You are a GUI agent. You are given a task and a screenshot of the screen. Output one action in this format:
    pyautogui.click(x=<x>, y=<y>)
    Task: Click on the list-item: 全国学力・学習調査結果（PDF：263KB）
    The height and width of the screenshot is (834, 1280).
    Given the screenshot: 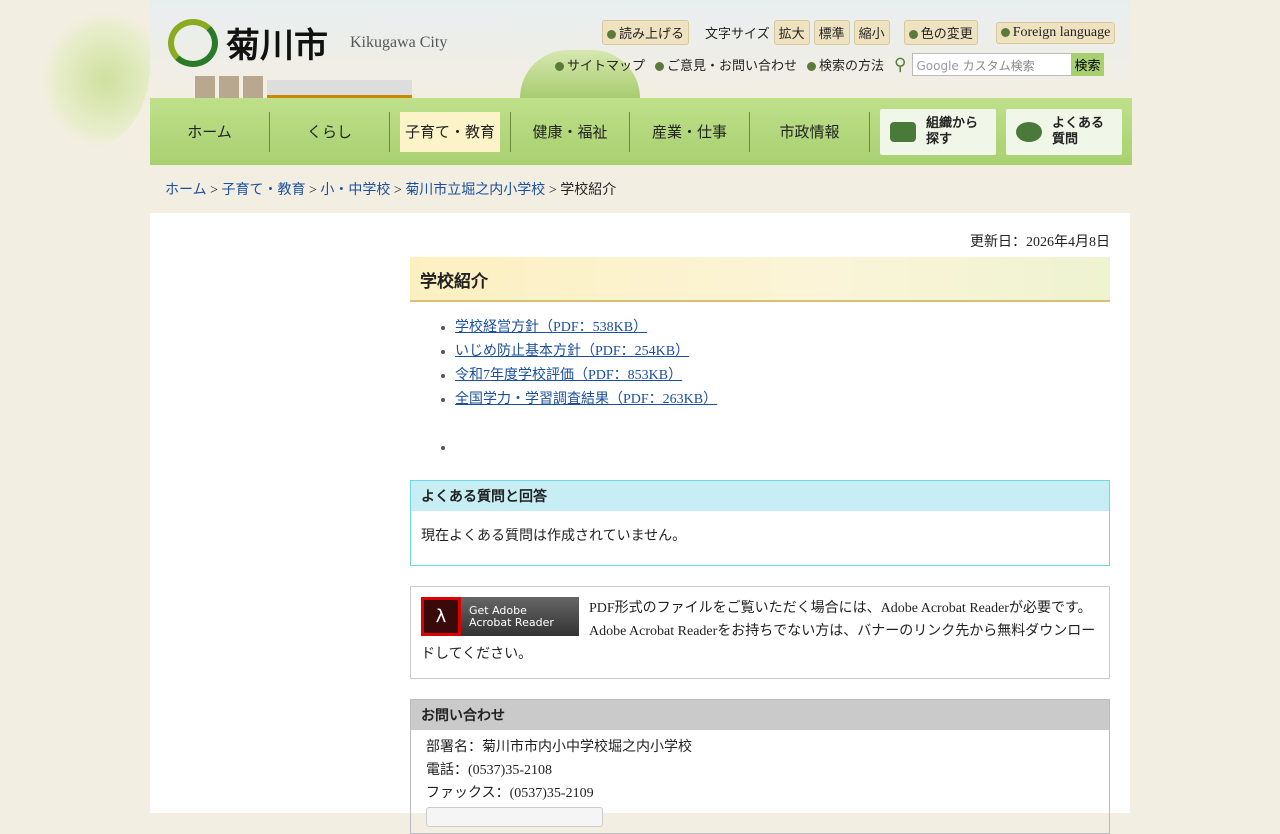 What is the action you would take?
    pyautogui.click(x=782, y=400)
    